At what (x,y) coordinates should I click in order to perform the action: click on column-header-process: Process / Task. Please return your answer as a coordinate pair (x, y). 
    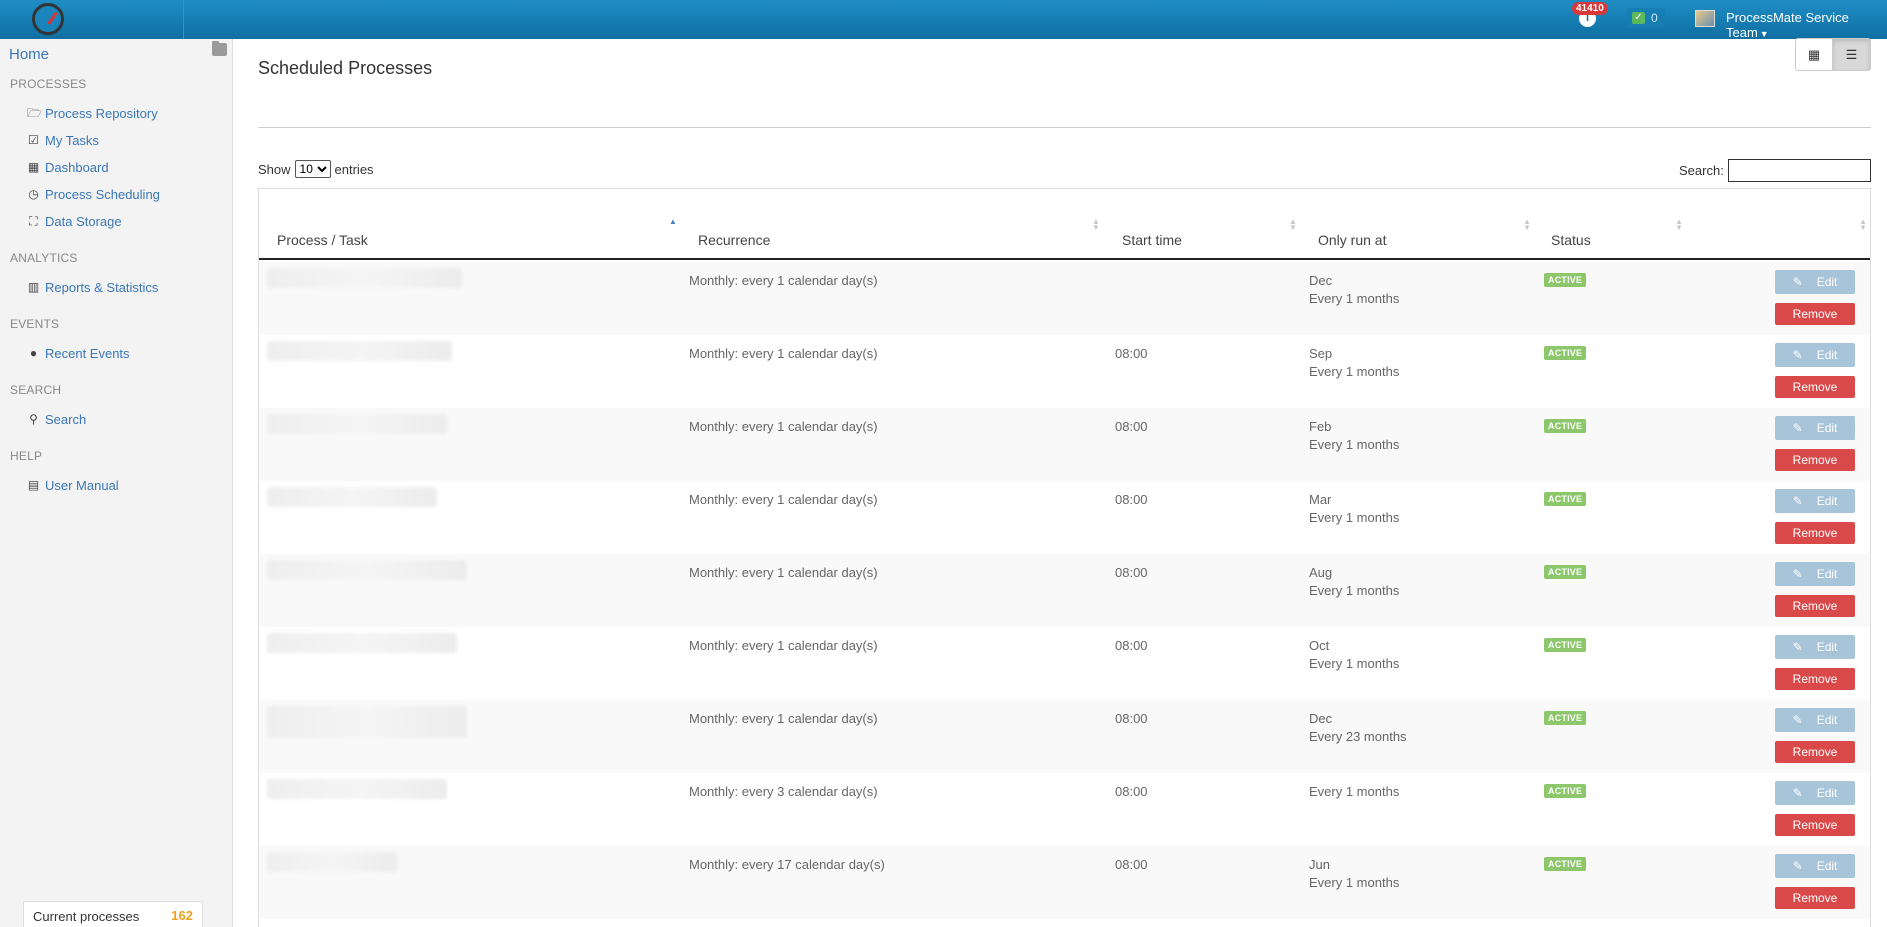
    Looking at the image, I should click on (322, 240).